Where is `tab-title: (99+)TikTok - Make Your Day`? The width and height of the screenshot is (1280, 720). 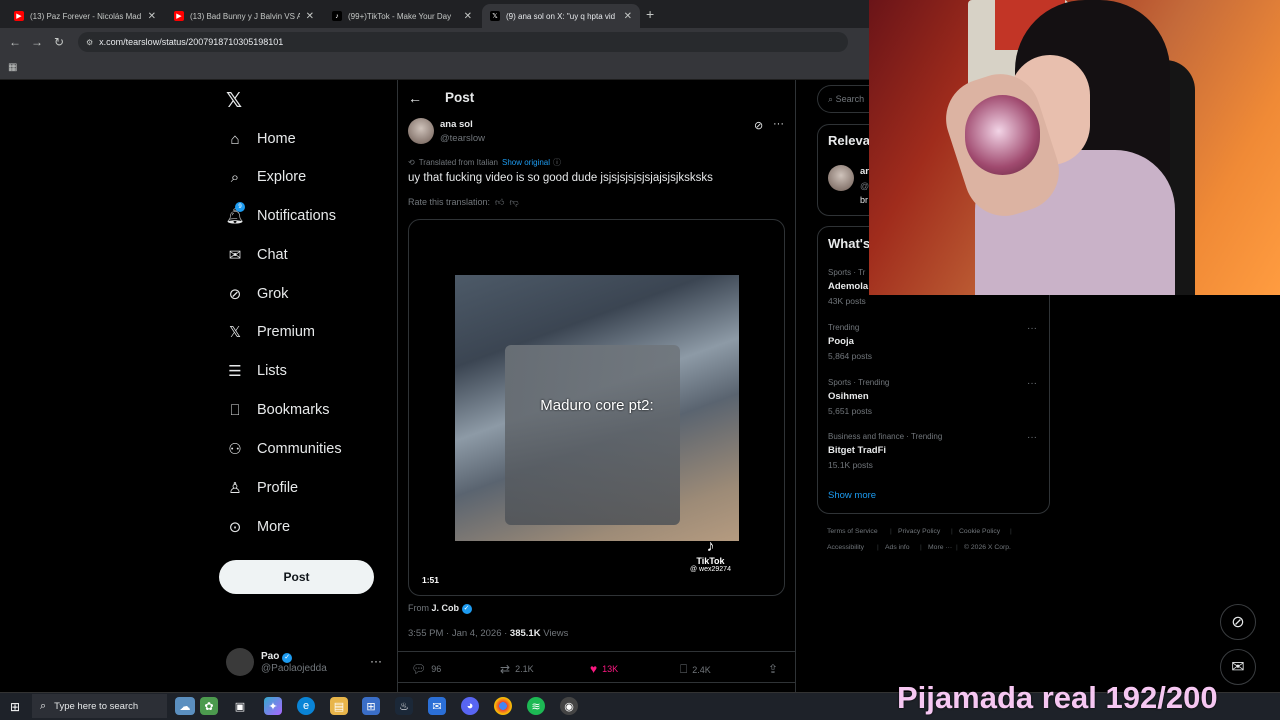
tab-title: (99+)TikTok - Make Your Day is located at coordinates (400, 16).